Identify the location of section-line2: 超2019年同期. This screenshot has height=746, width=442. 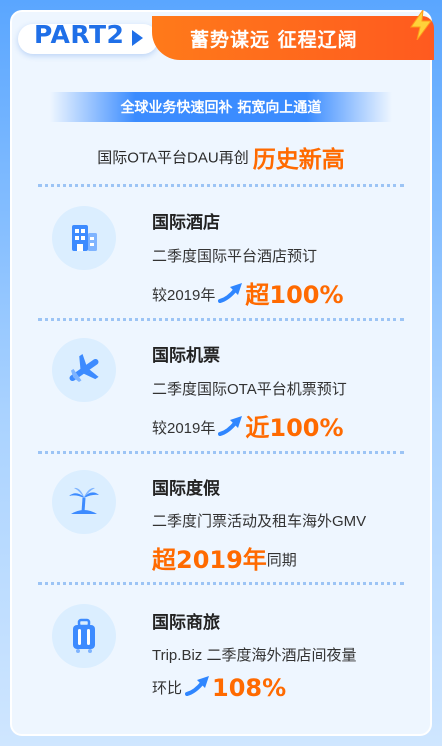
(224, 557).